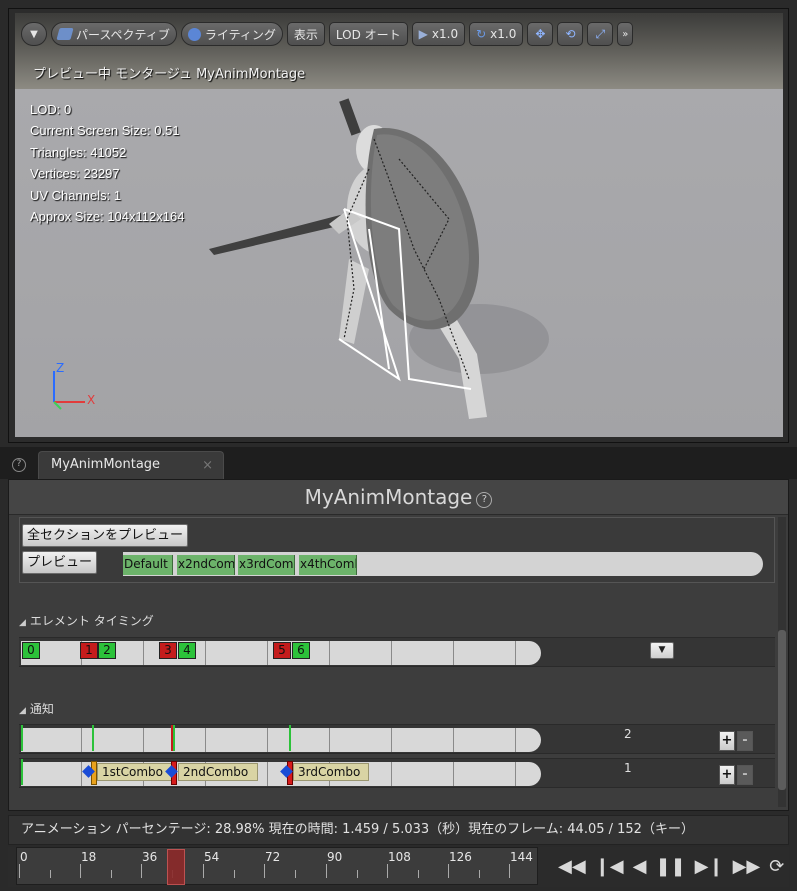  Describe the element at coordinates (168, 650) in the screenshot. I see `timing-badge: 3` at that location.